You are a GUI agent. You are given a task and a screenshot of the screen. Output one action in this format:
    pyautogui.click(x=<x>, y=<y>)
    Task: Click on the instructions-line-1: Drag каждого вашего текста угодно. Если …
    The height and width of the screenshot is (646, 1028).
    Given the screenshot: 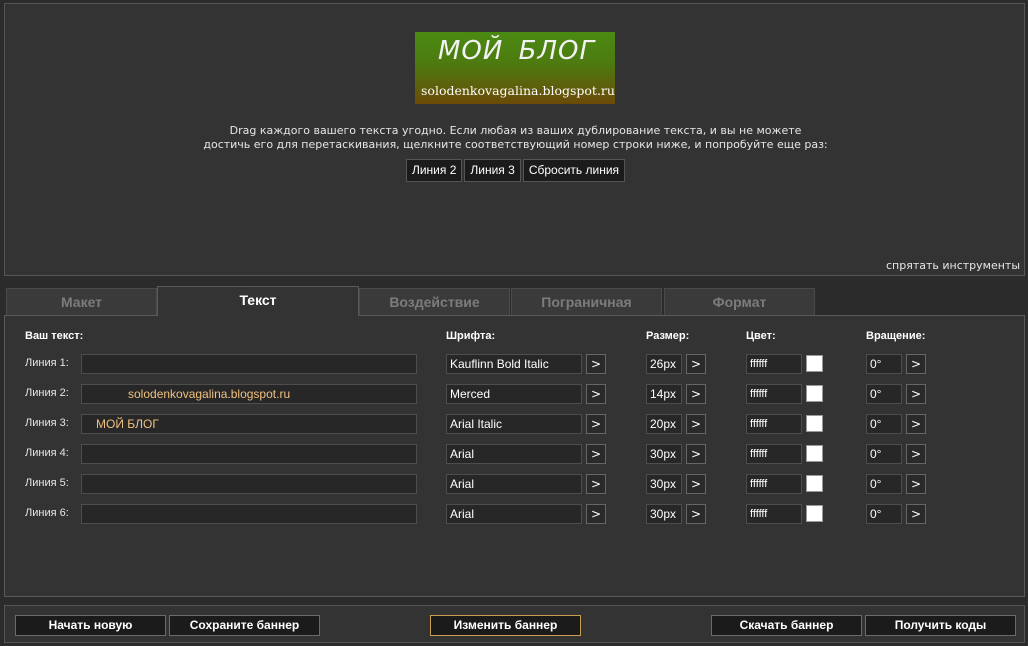 What is the action you would take?
    pyautogui.click(x=515, y=130)
    